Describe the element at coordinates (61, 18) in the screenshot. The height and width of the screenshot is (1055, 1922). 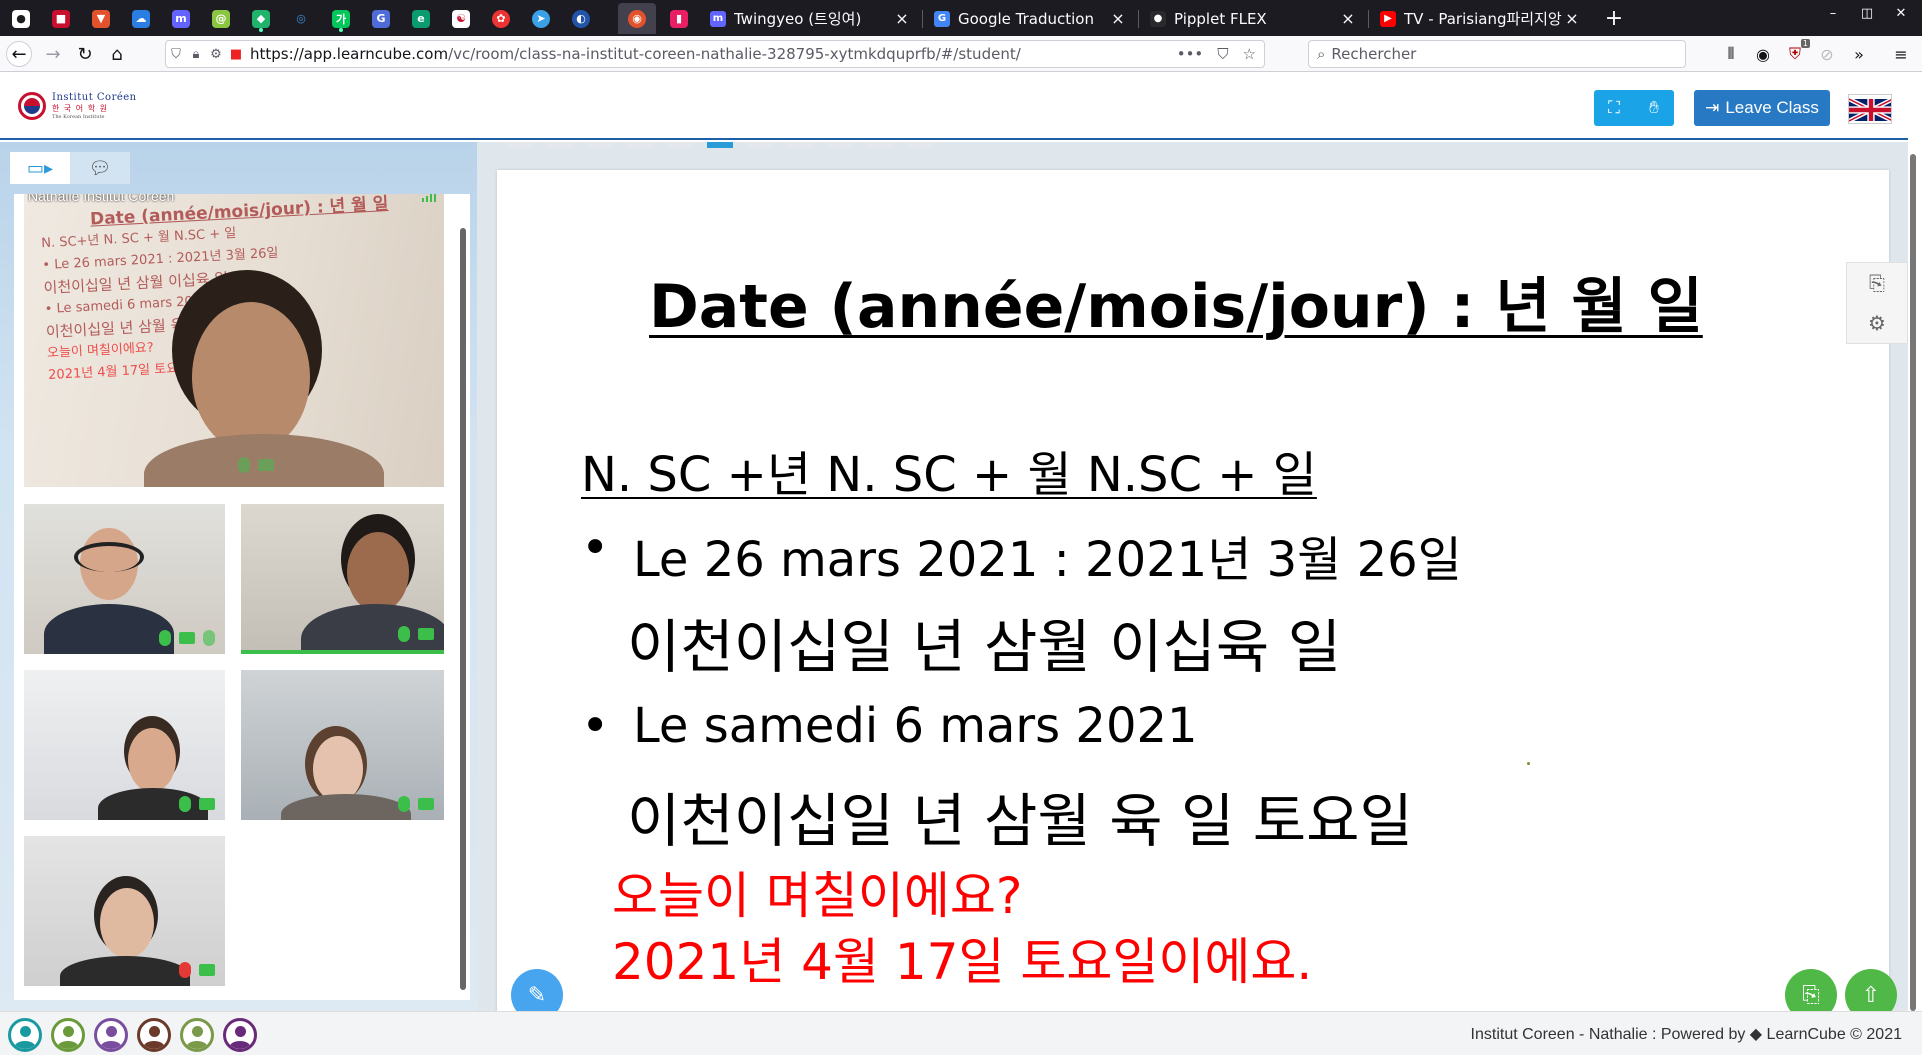
I see `pinned-tab-2: ■` at that location.